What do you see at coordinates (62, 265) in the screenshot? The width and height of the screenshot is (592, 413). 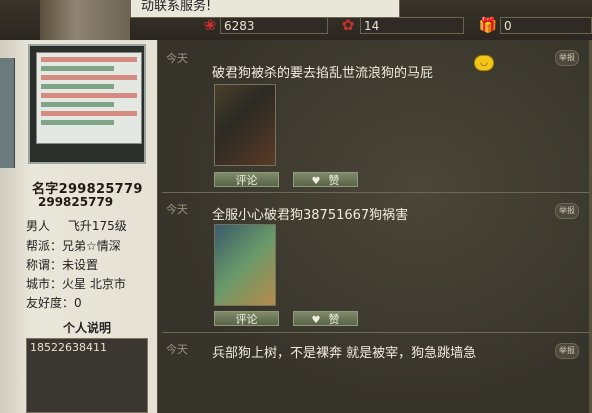 I see `title: 称谓：未设置` at bounding box center [62, 265].